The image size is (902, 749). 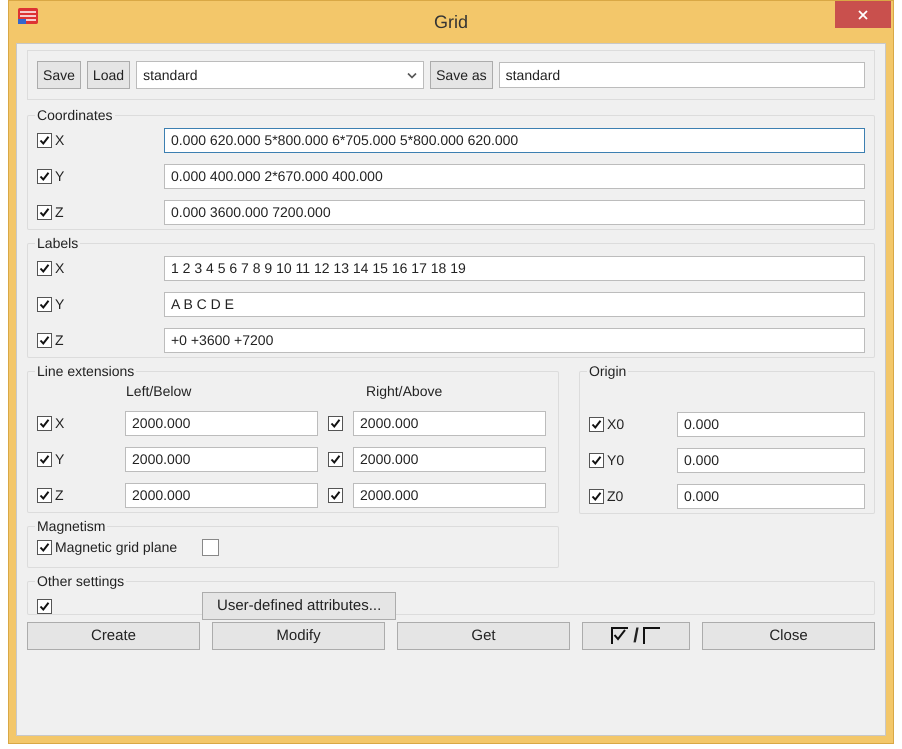 What do you see at coordinates (514, 176) in the screenshot?
I see `input-field: 0.000 400.000 2*670.000 400.000` at bounding box center [514, 176].